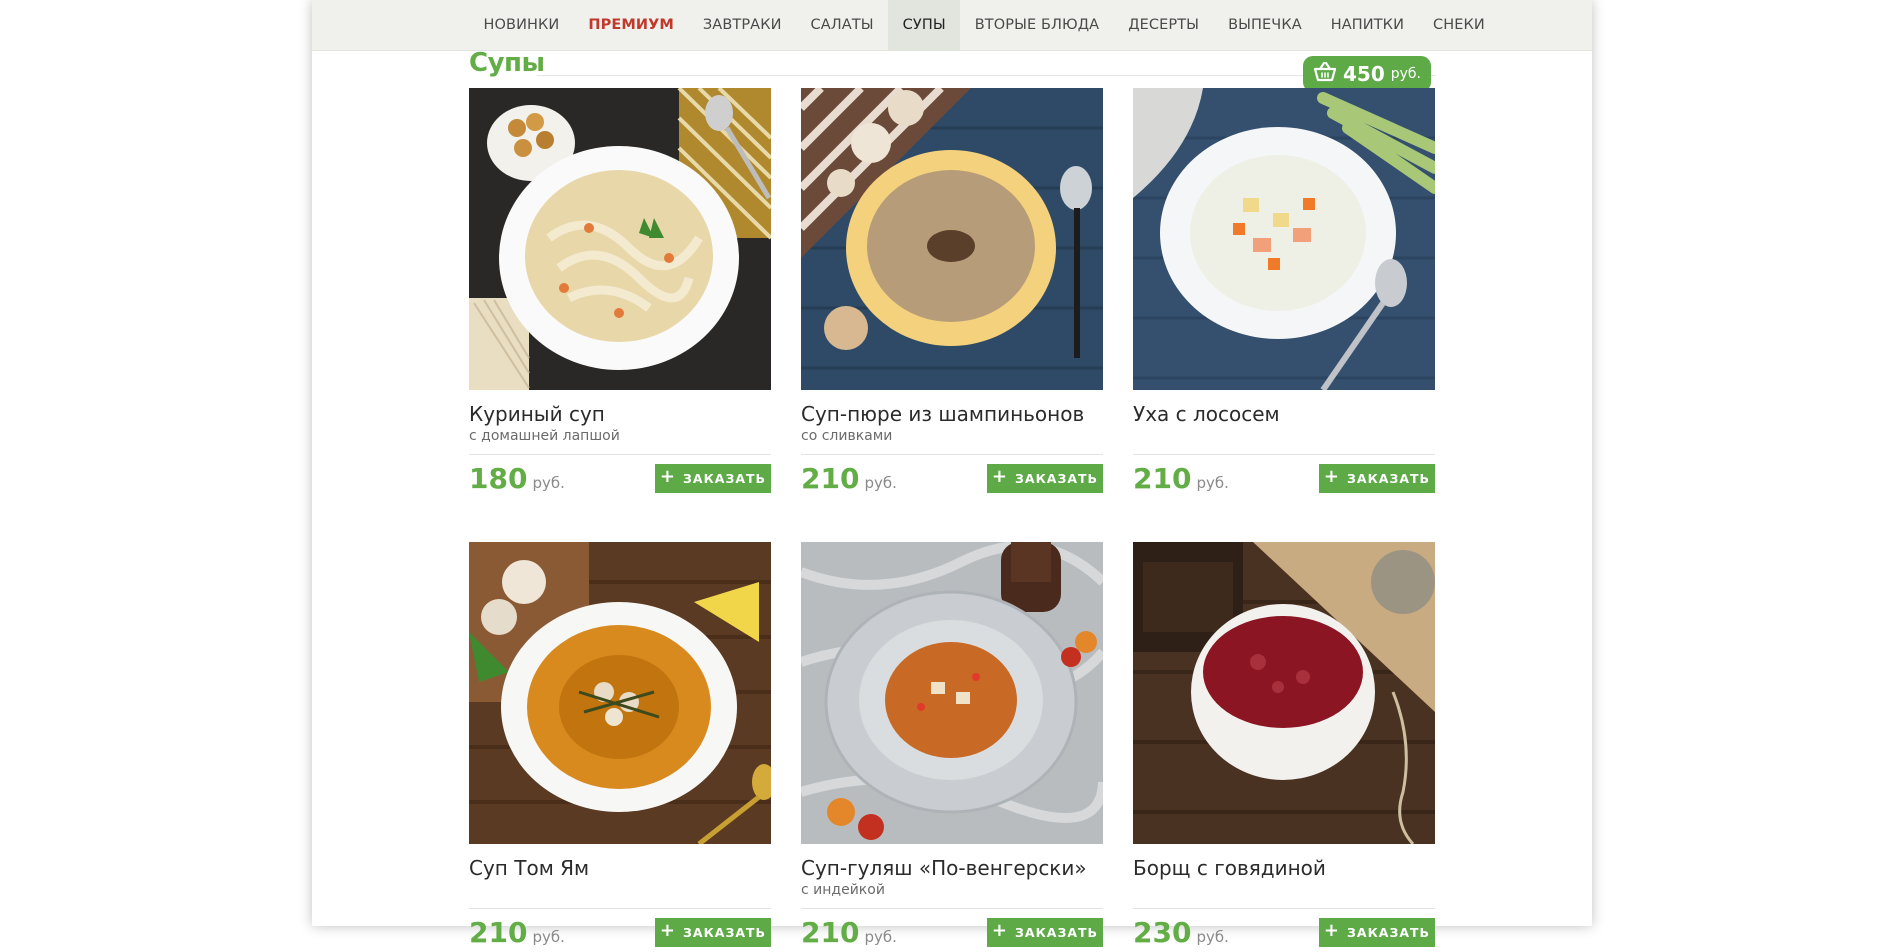 The height and width of the screenshot is (952, 1903). Describe the element at coordinates (742, 25) in the screenshot. I see `nav-item-zavtraki: ЗАВТРАКИ` at that location.